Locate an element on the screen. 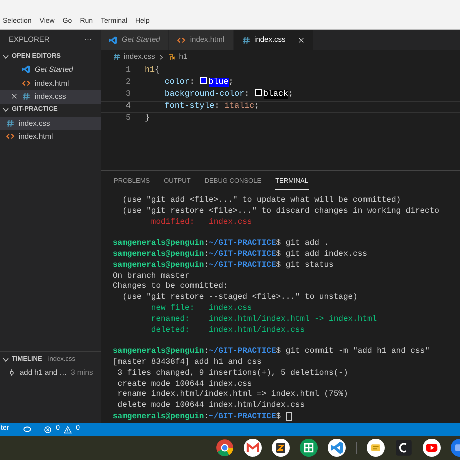 This screenshot has height=460, width=460. code-line: h1{ is located at coordinates (152, 70).